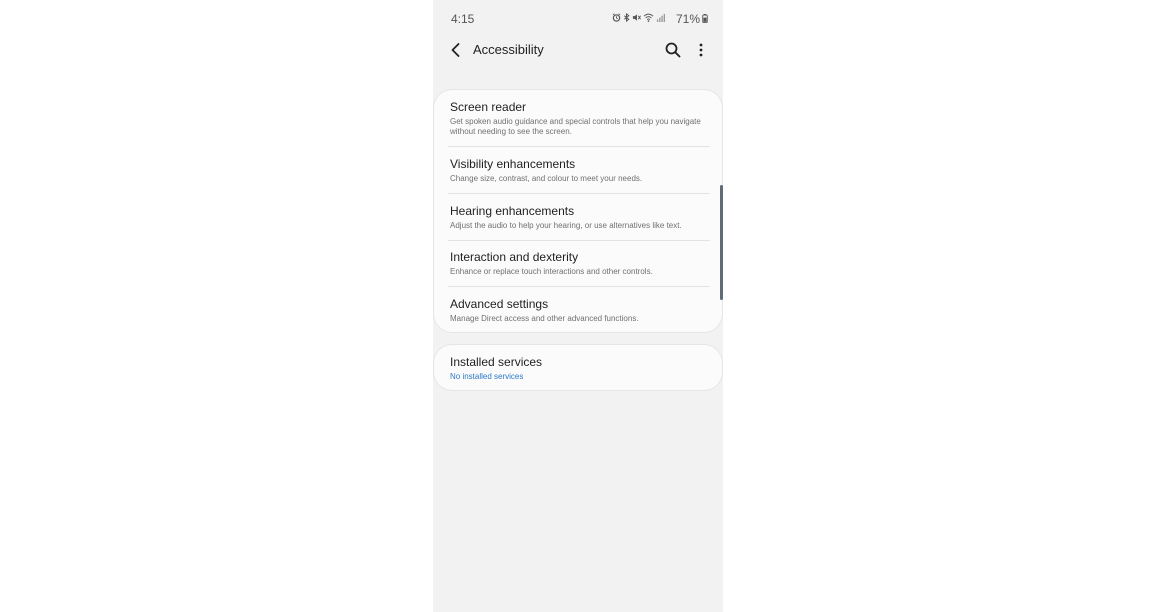  I want to click on search-icon, so click(673, 50).